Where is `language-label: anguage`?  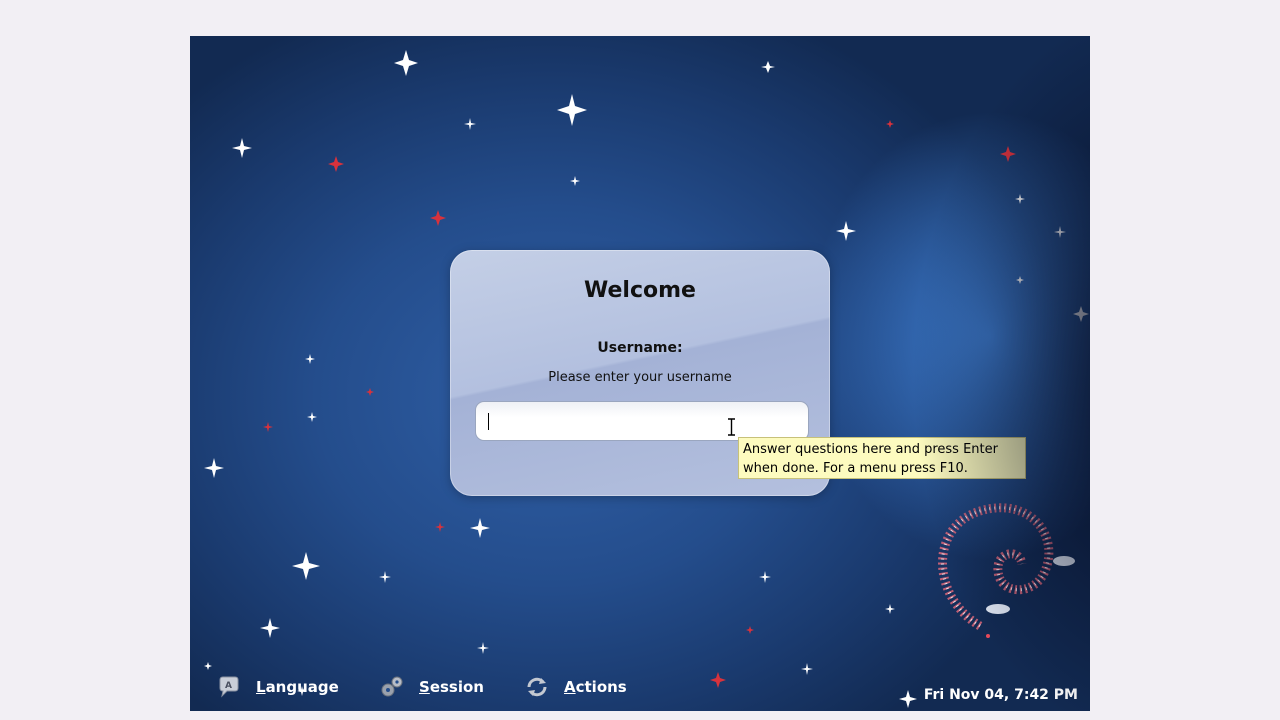
language-label: anguage is located at coordinates (302, 687).